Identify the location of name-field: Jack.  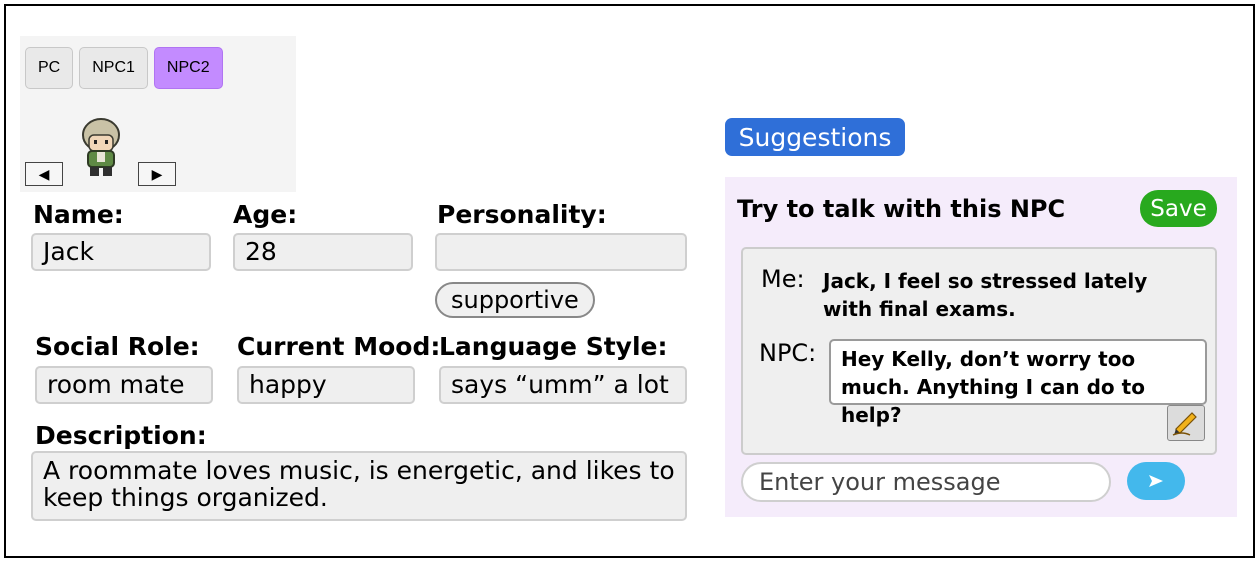
(121, 252).